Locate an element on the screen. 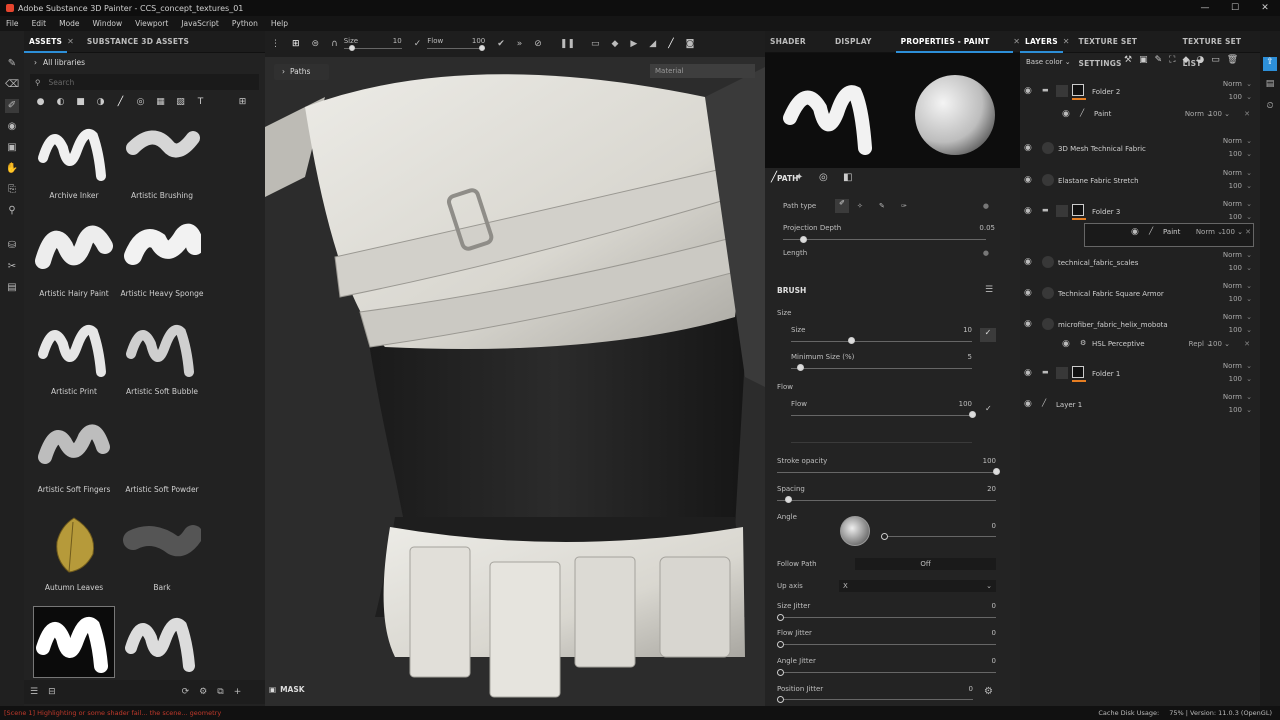  pen-pressure-icon: ✓ is located at coordinates (988, 335).